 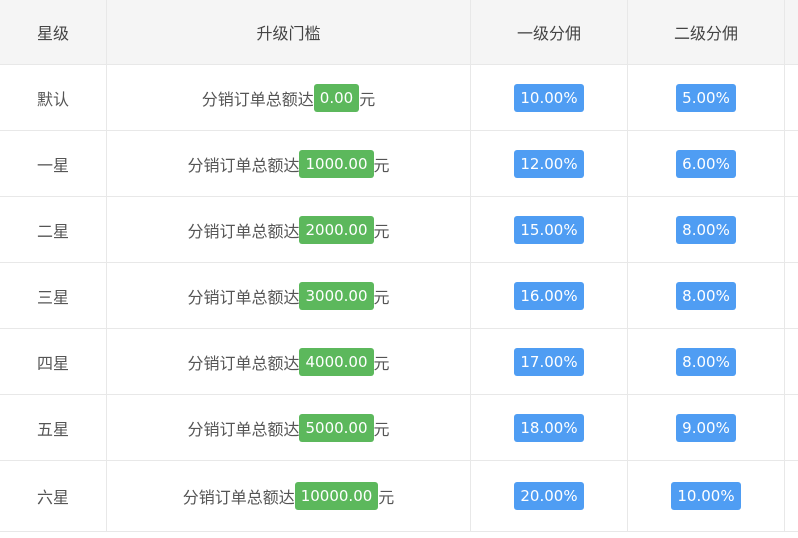 I want to click on level-cell: 一星, so click(x=53, y=163).